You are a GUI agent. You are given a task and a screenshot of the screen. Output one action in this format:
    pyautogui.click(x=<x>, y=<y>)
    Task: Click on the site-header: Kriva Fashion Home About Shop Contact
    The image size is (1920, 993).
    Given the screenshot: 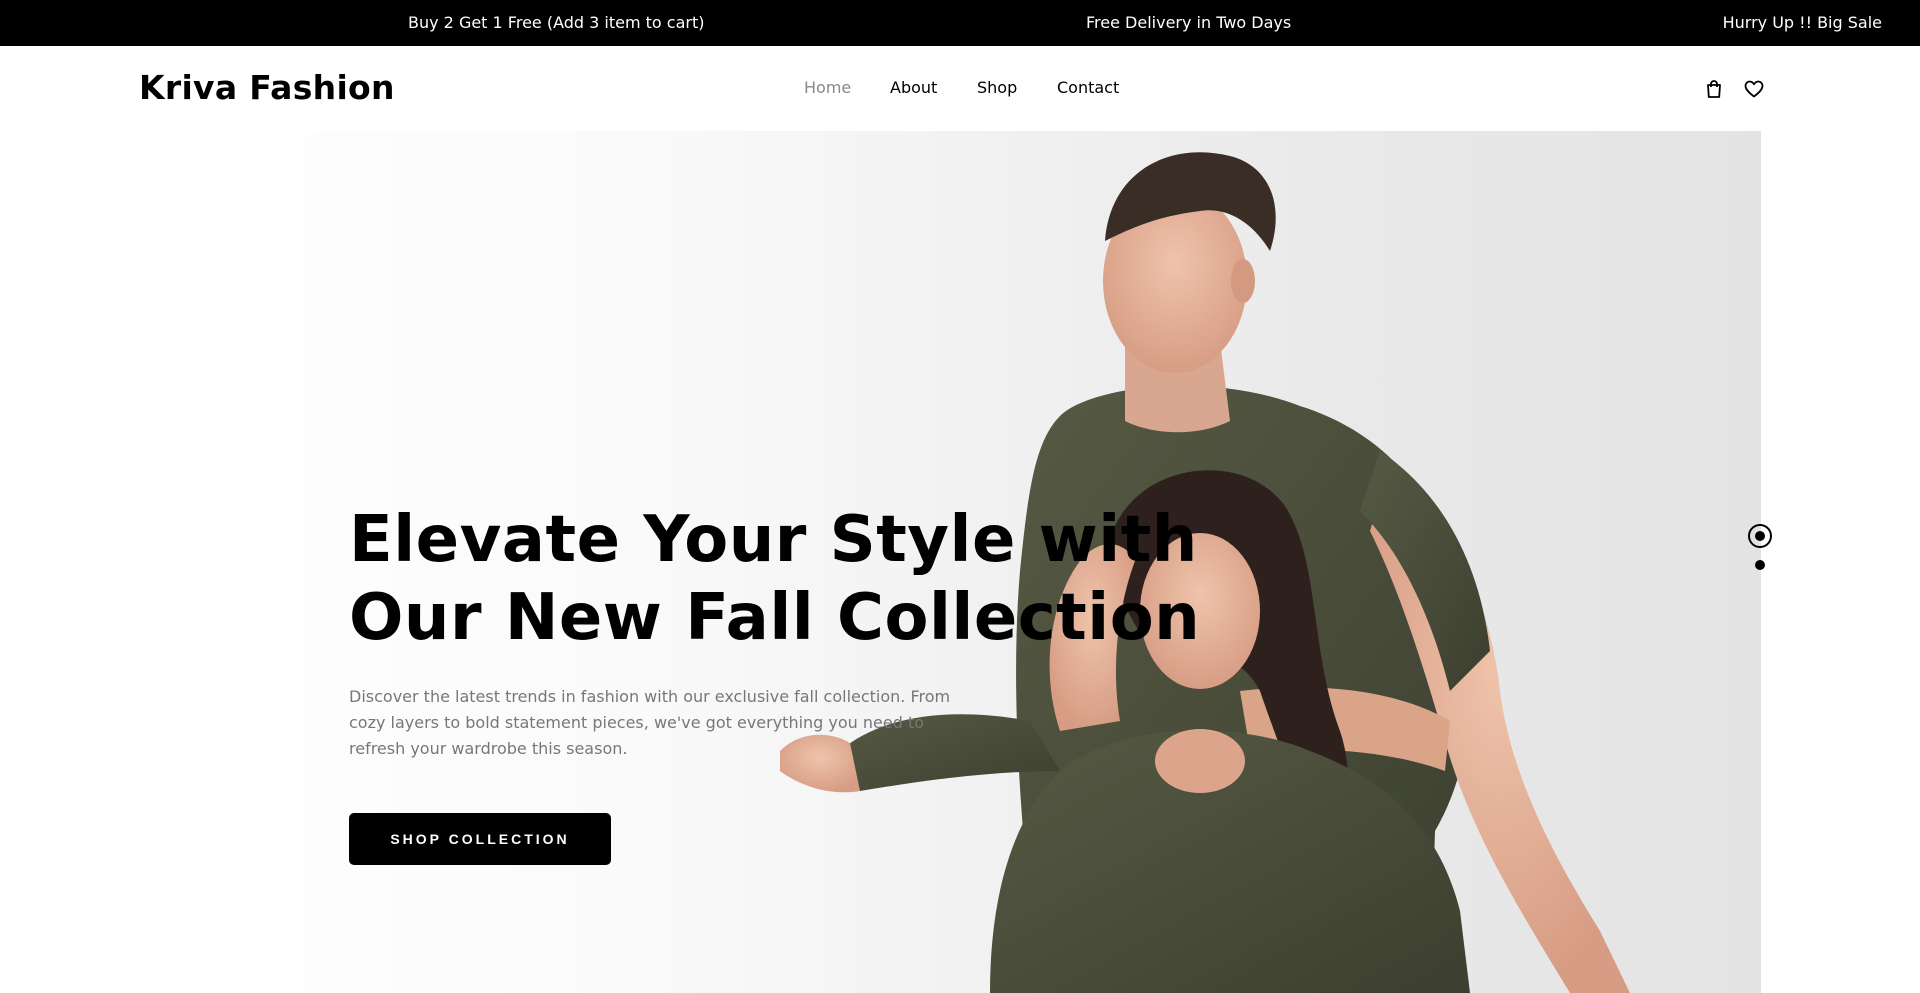 What is the action you would take?
    pyautogui.click(x=960, y=88)
    